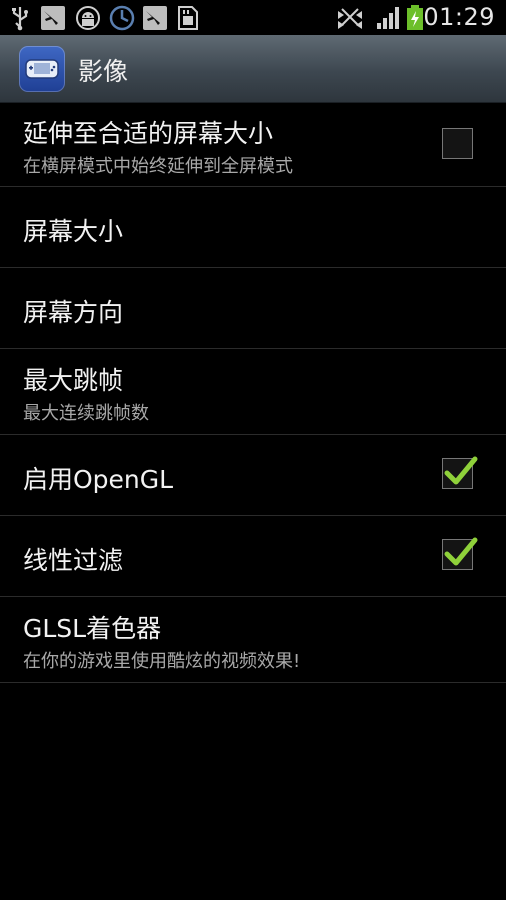 This screenshot has width=506, height=900. Describe the element at coordinates (253, 640) in the screenshot. I see `setting-glsl-shader: GLSL着色器 在你的游戏里使用酷炫的视频效果!` at that location.